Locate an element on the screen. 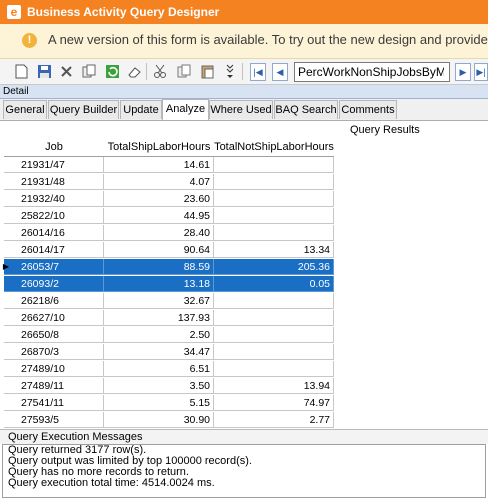 The width and height of the screenshot is (488, 500). cell-job: 21932/40 is located at coordinates (54, 199).